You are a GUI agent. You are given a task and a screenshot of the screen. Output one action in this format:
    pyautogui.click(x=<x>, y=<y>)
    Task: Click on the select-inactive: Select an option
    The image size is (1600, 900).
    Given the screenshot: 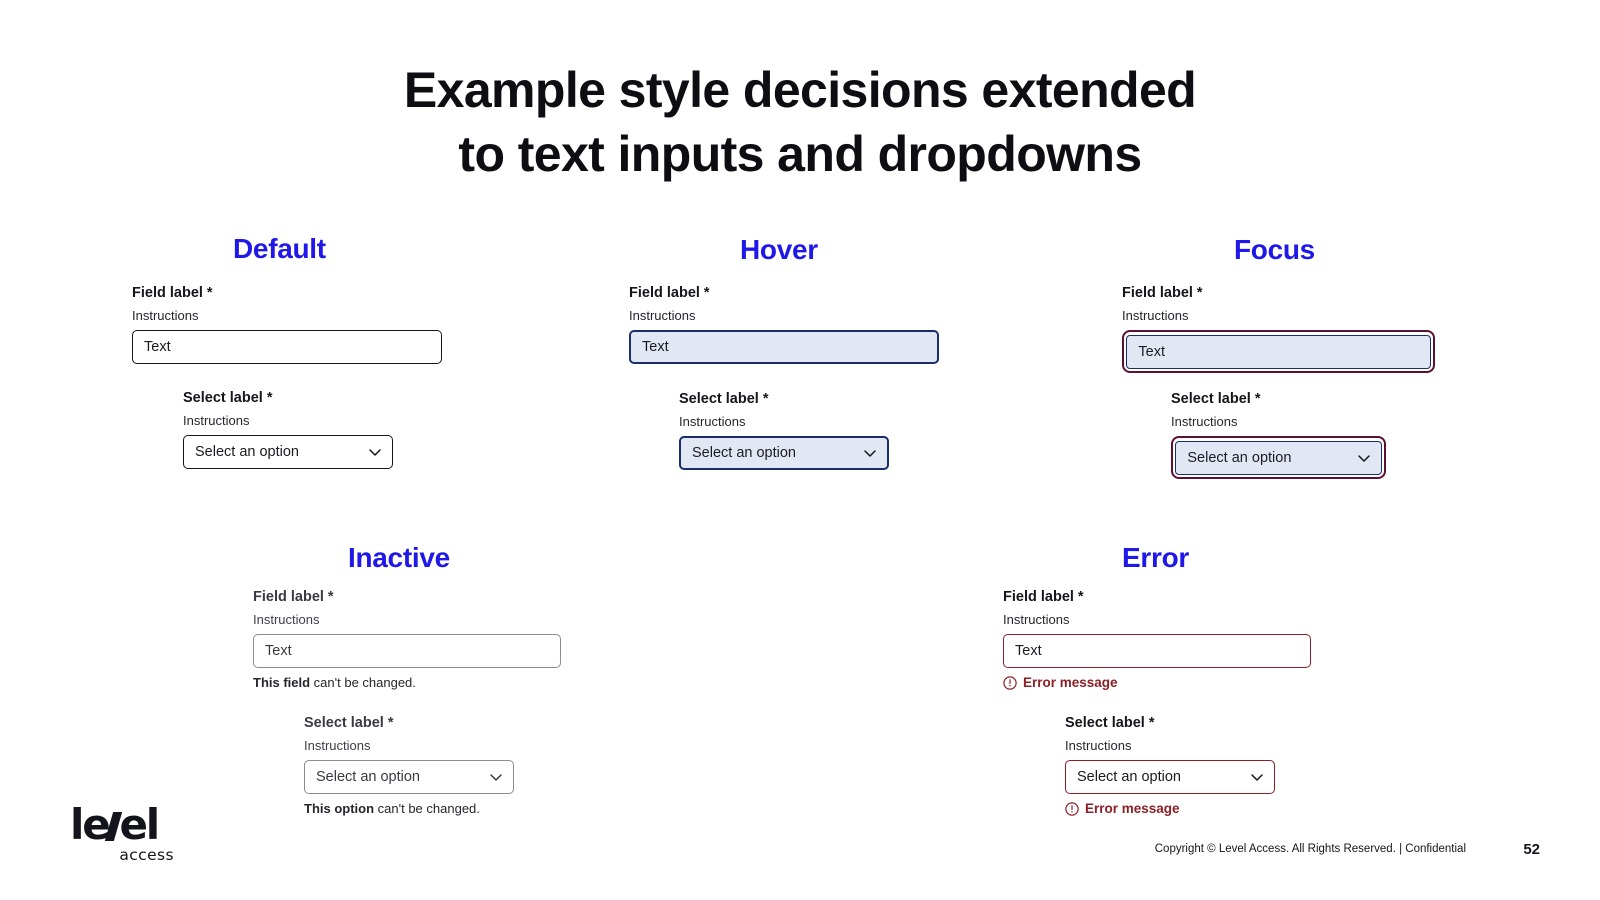 What is the action you would take?
    pyautogui.click(x=409, y=777)
    